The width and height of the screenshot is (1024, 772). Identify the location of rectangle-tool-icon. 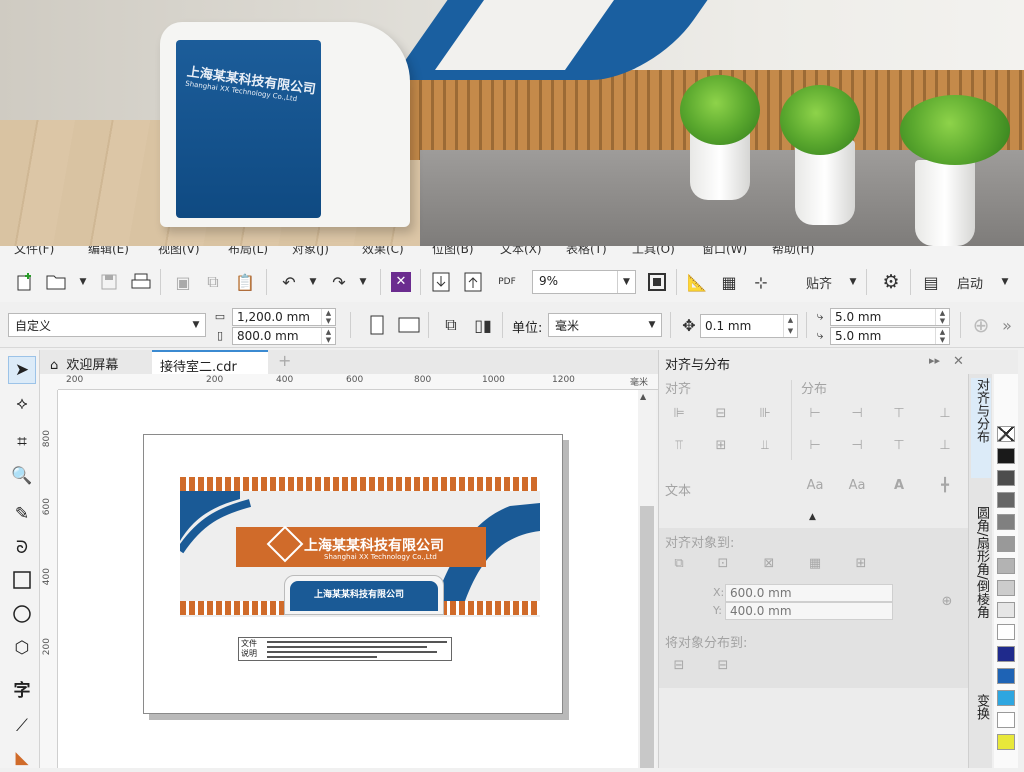
(22, 580).